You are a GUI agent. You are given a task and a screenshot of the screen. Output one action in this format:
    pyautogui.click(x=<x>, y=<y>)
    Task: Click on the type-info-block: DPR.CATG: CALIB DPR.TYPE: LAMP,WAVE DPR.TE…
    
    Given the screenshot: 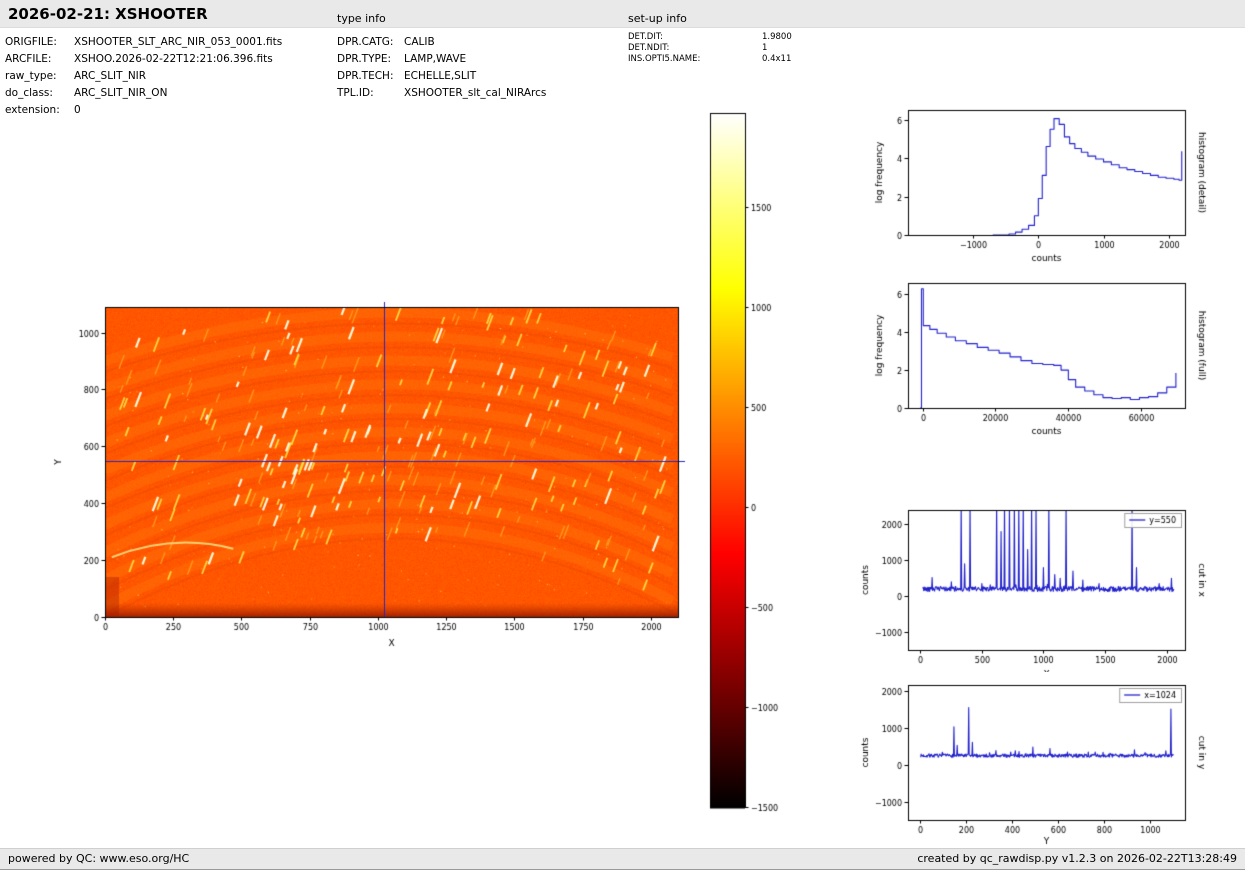 What is the action you would take?
    pyautogui.click(x=441, y=68)
    